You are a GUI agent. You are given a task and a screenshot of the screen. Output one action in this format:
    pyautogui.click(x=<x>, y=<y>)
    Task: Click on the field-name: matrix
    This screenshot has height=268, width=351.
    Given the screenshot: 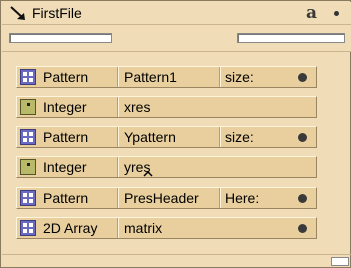 What is the action you would take?
    pyautogui.click(x=143, y=228)
    